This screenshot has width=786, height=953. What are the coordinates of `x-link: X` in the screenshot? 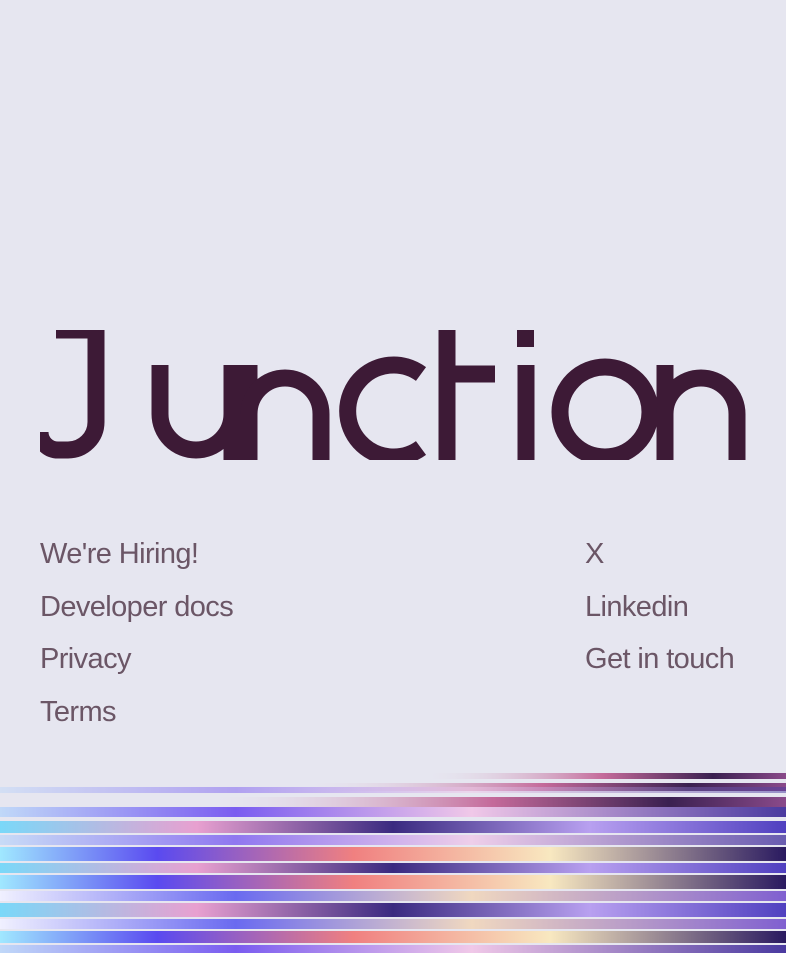 It's located at (659, 554).